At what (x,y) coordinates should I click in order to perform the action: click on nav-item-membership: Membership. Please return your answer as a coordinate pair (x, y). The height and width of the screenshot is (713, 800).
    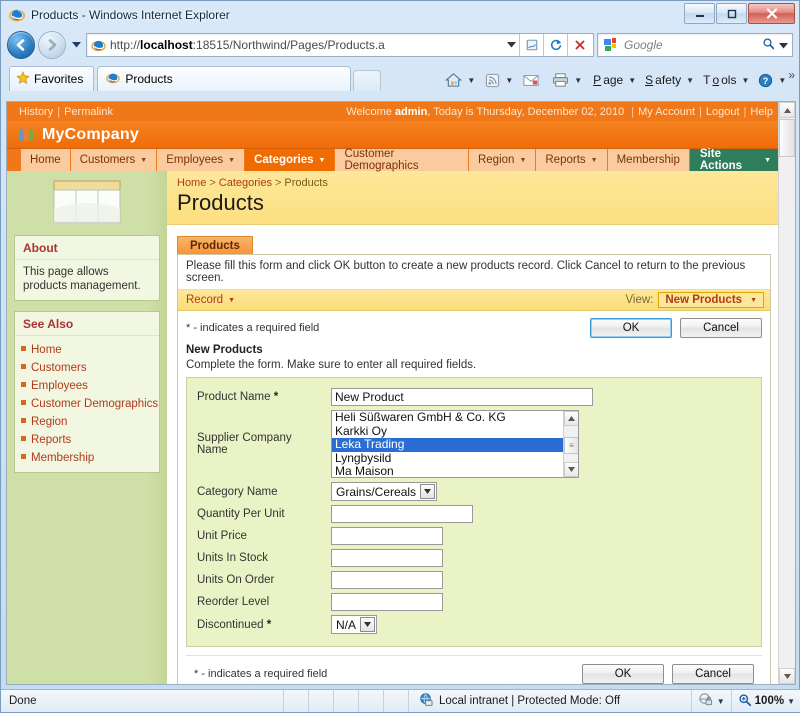
    Looking at the image, I should click on (648, 160).